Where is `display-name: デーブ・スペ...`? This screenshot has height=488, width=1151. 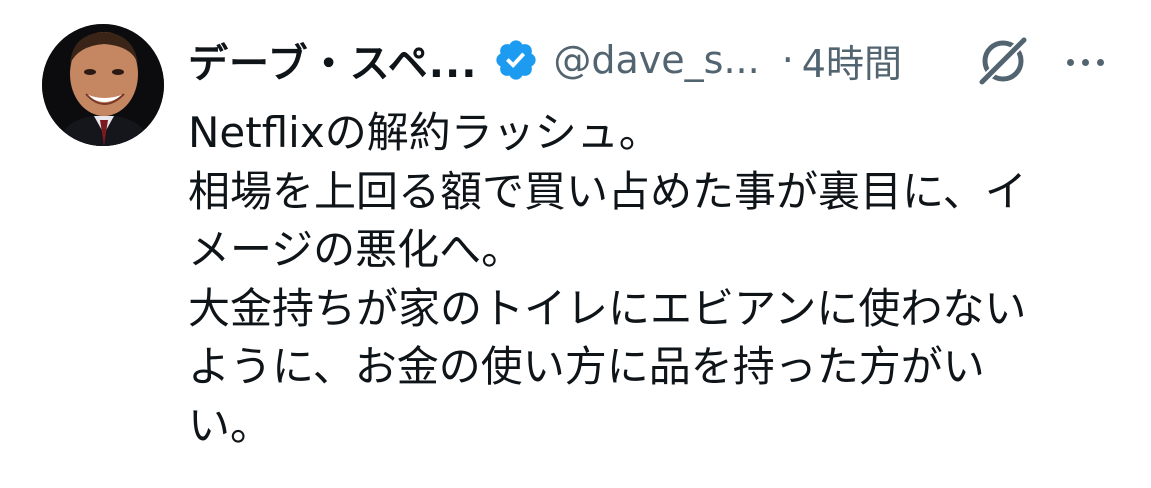
display-name: デーブ・スペ... is located at coordinates (332, 60).